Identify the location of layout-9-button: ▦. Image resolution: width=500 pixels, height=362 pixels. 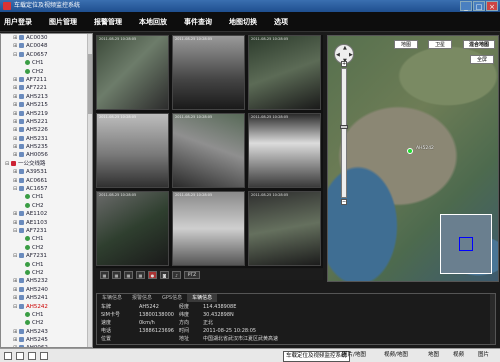
(128, 274).